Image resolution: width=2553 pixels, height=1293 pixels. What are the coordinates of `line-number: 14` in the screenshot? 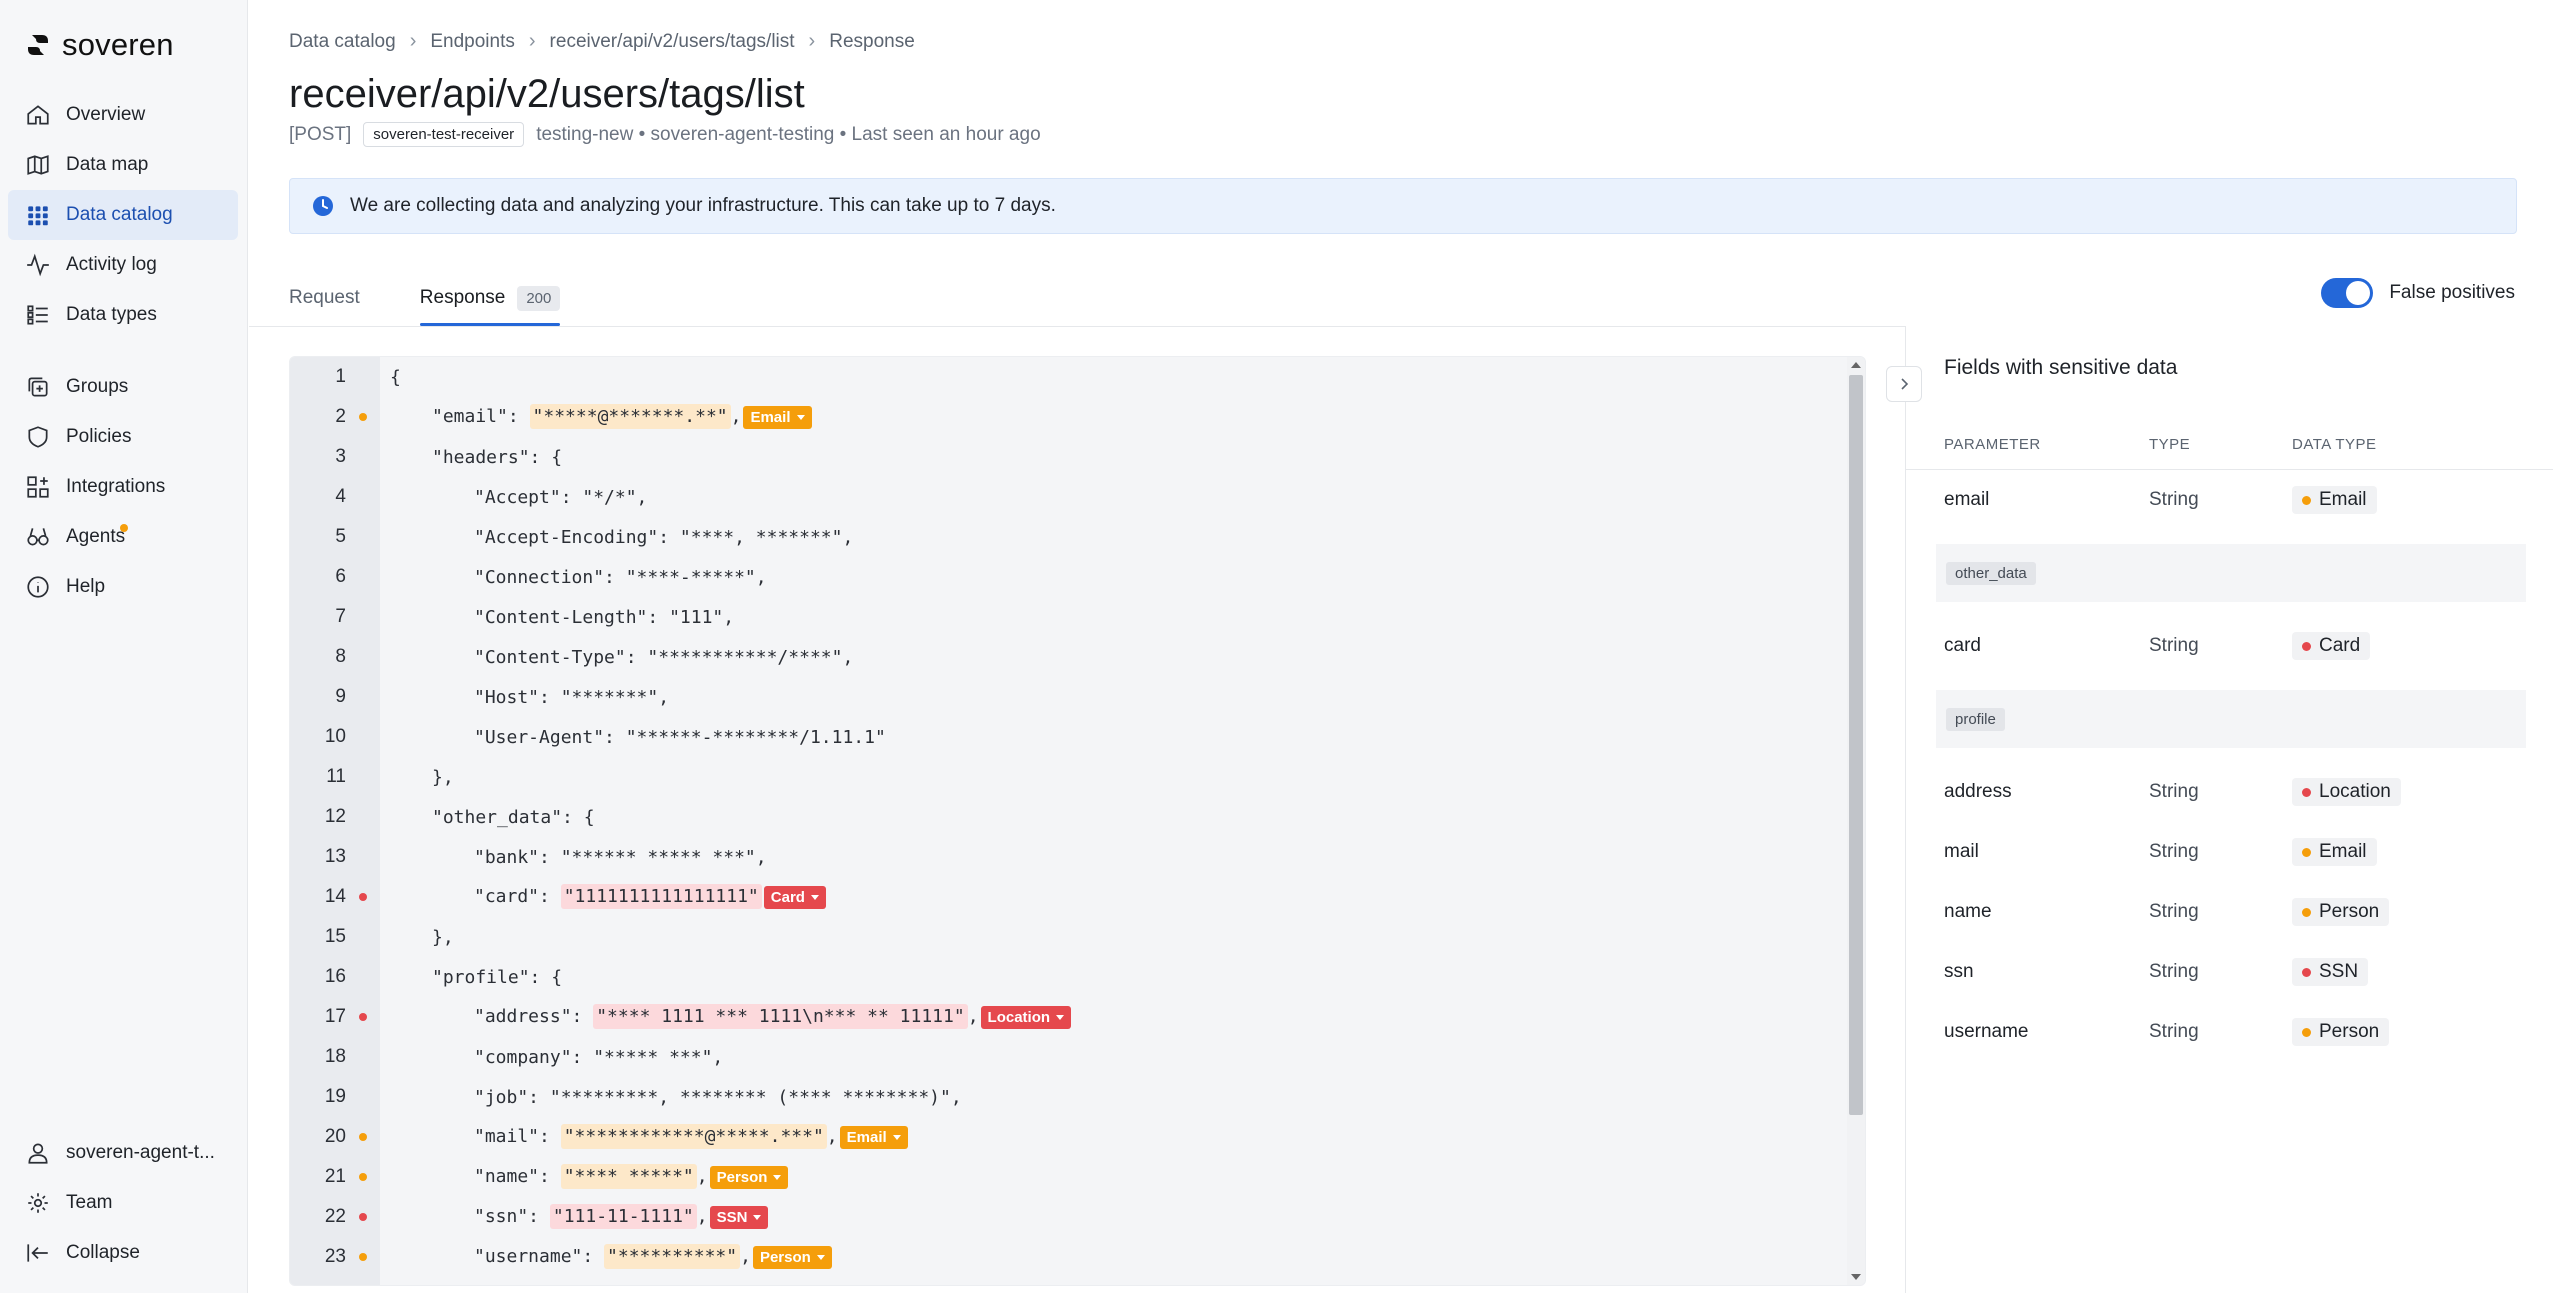 It's located at (335, 896).